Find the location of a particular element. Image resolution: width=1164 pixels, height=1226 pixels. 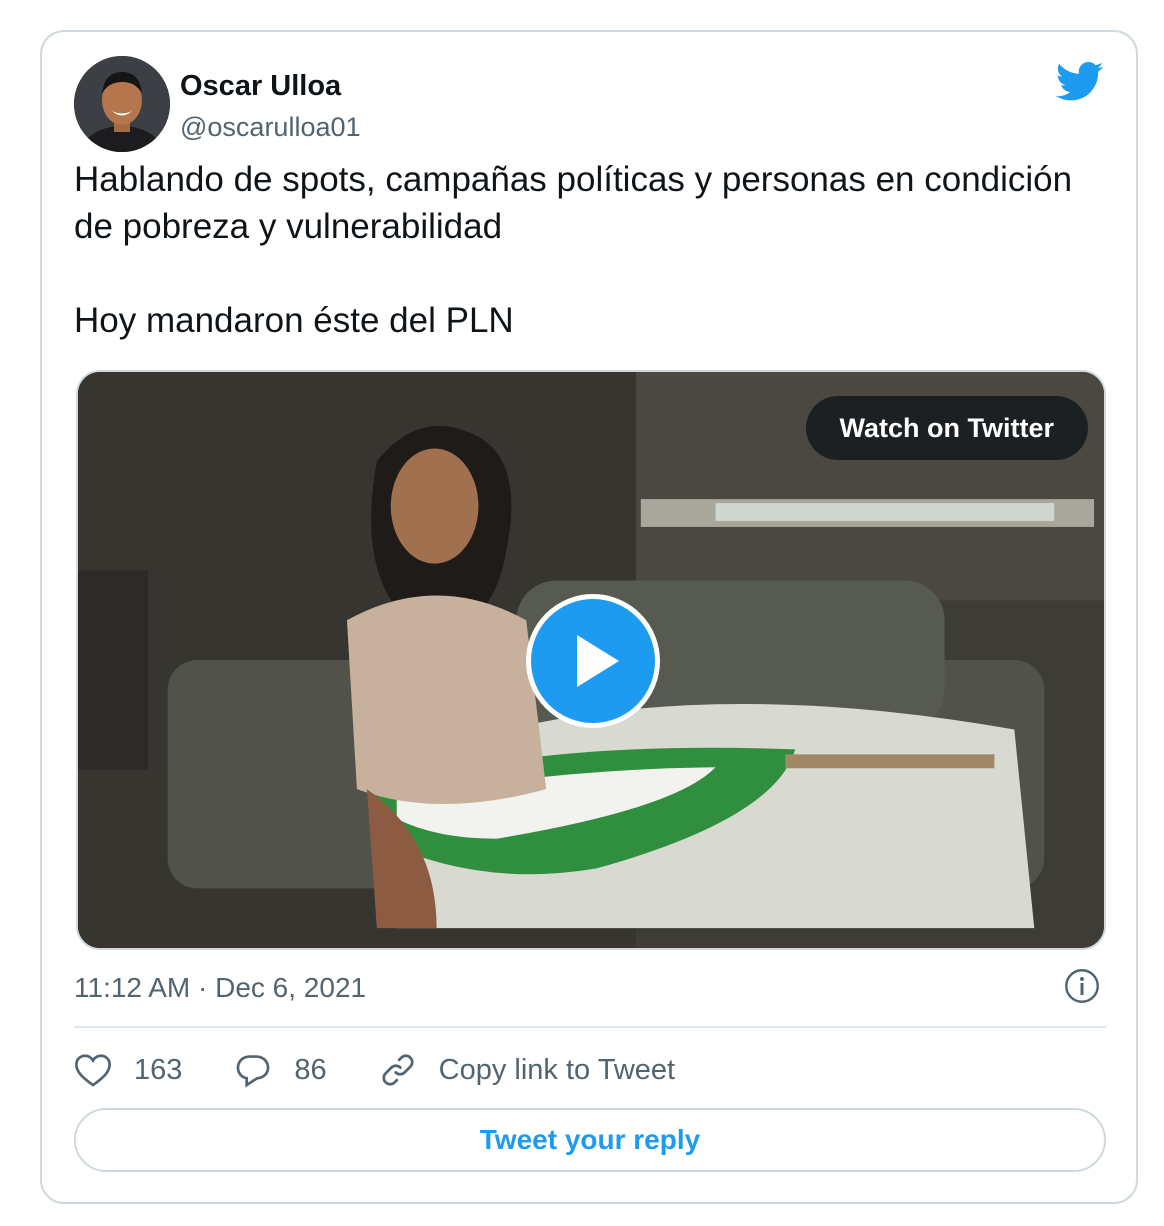

copy-link-label: Copy link to Tweet is located at coordinates (557, 1069).